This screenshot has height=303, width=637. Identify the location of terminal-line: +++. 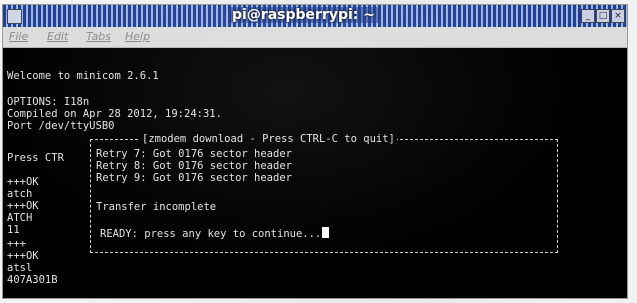
(16, 244).